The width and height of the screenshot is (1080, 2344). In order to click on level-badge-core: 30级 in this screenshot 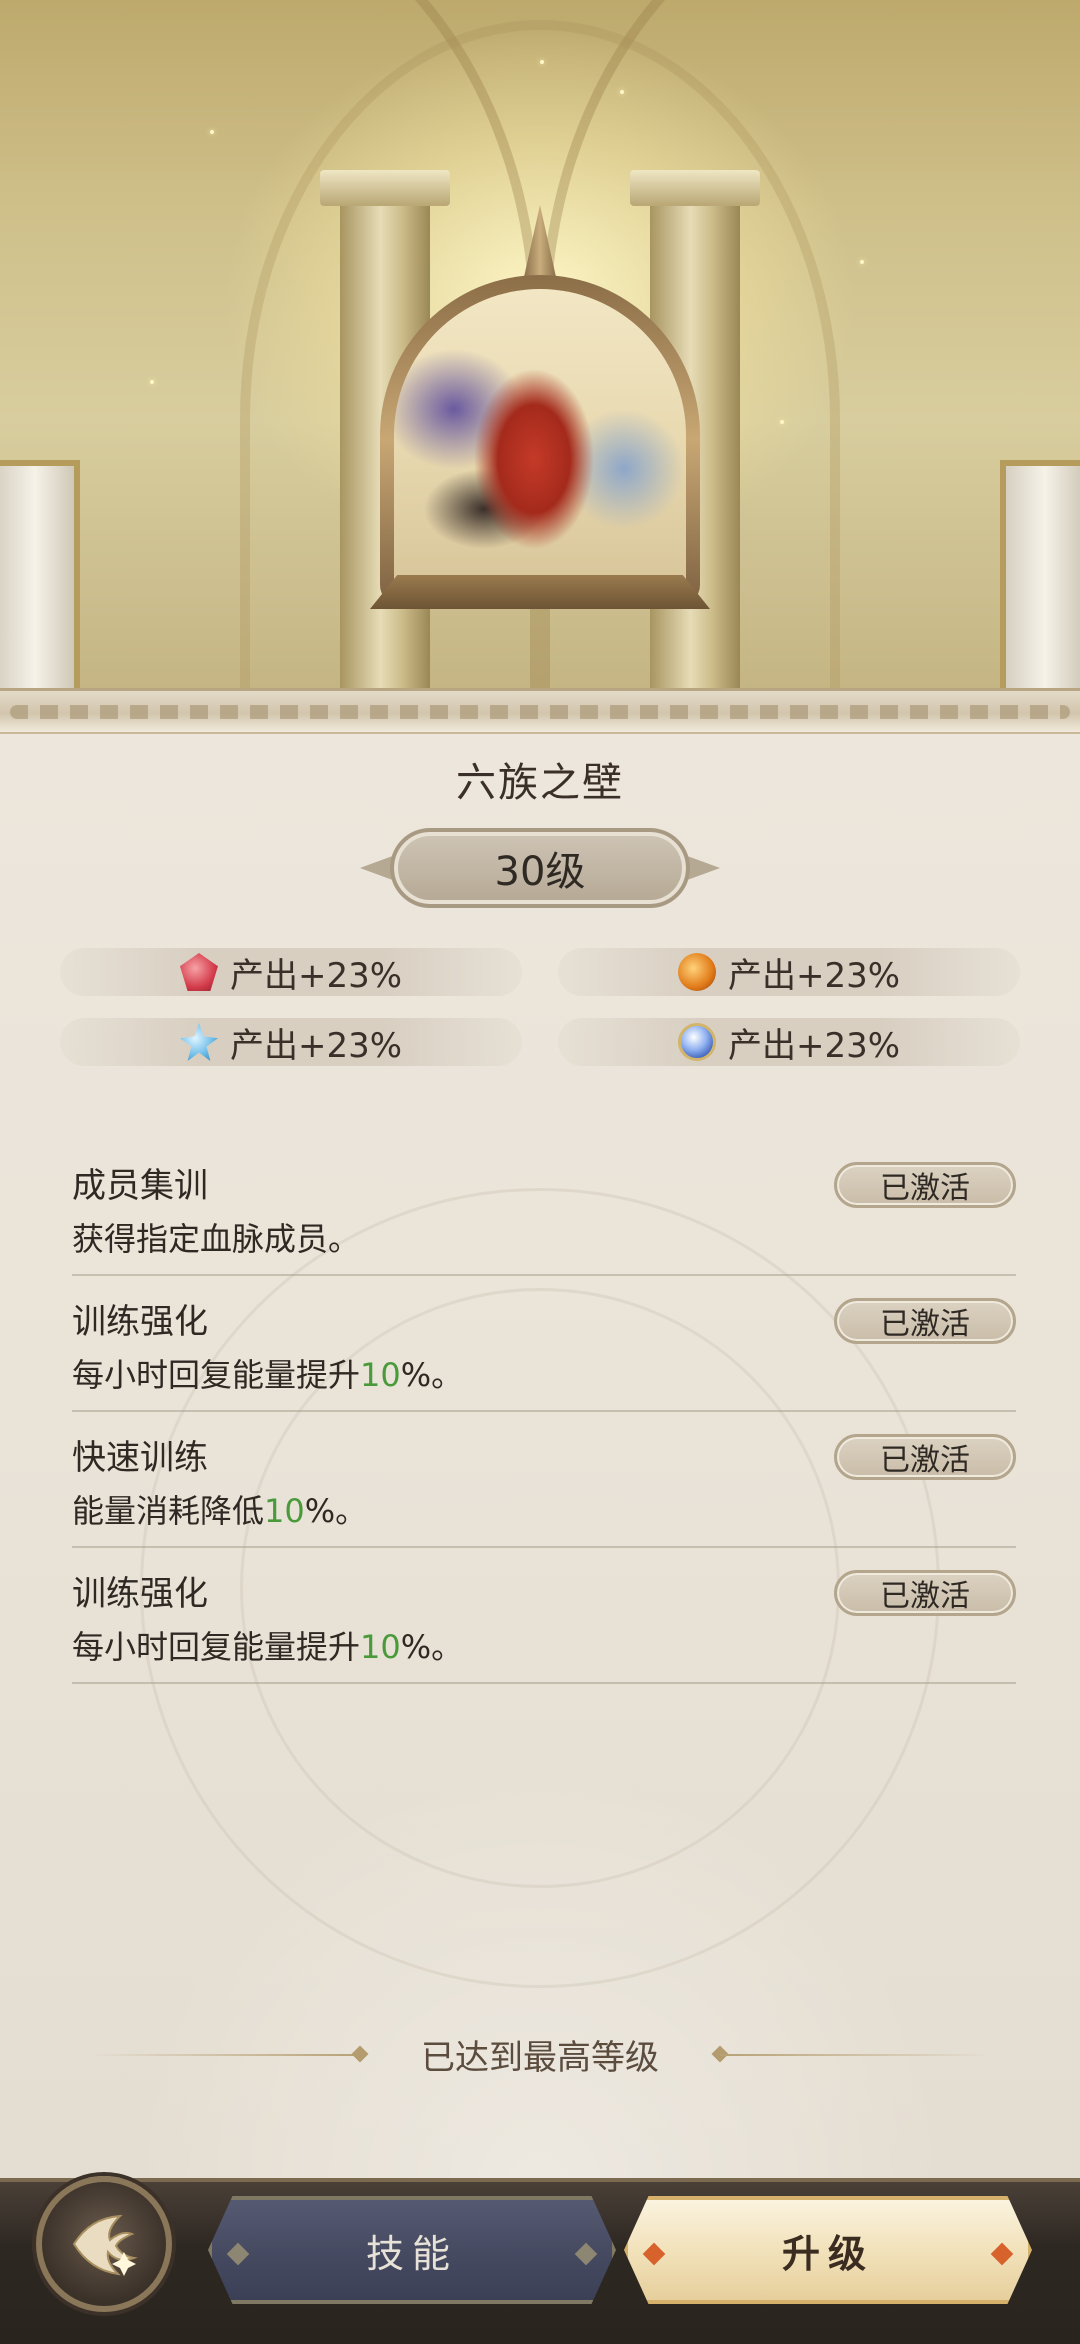, I will do `click(540, 868)`.